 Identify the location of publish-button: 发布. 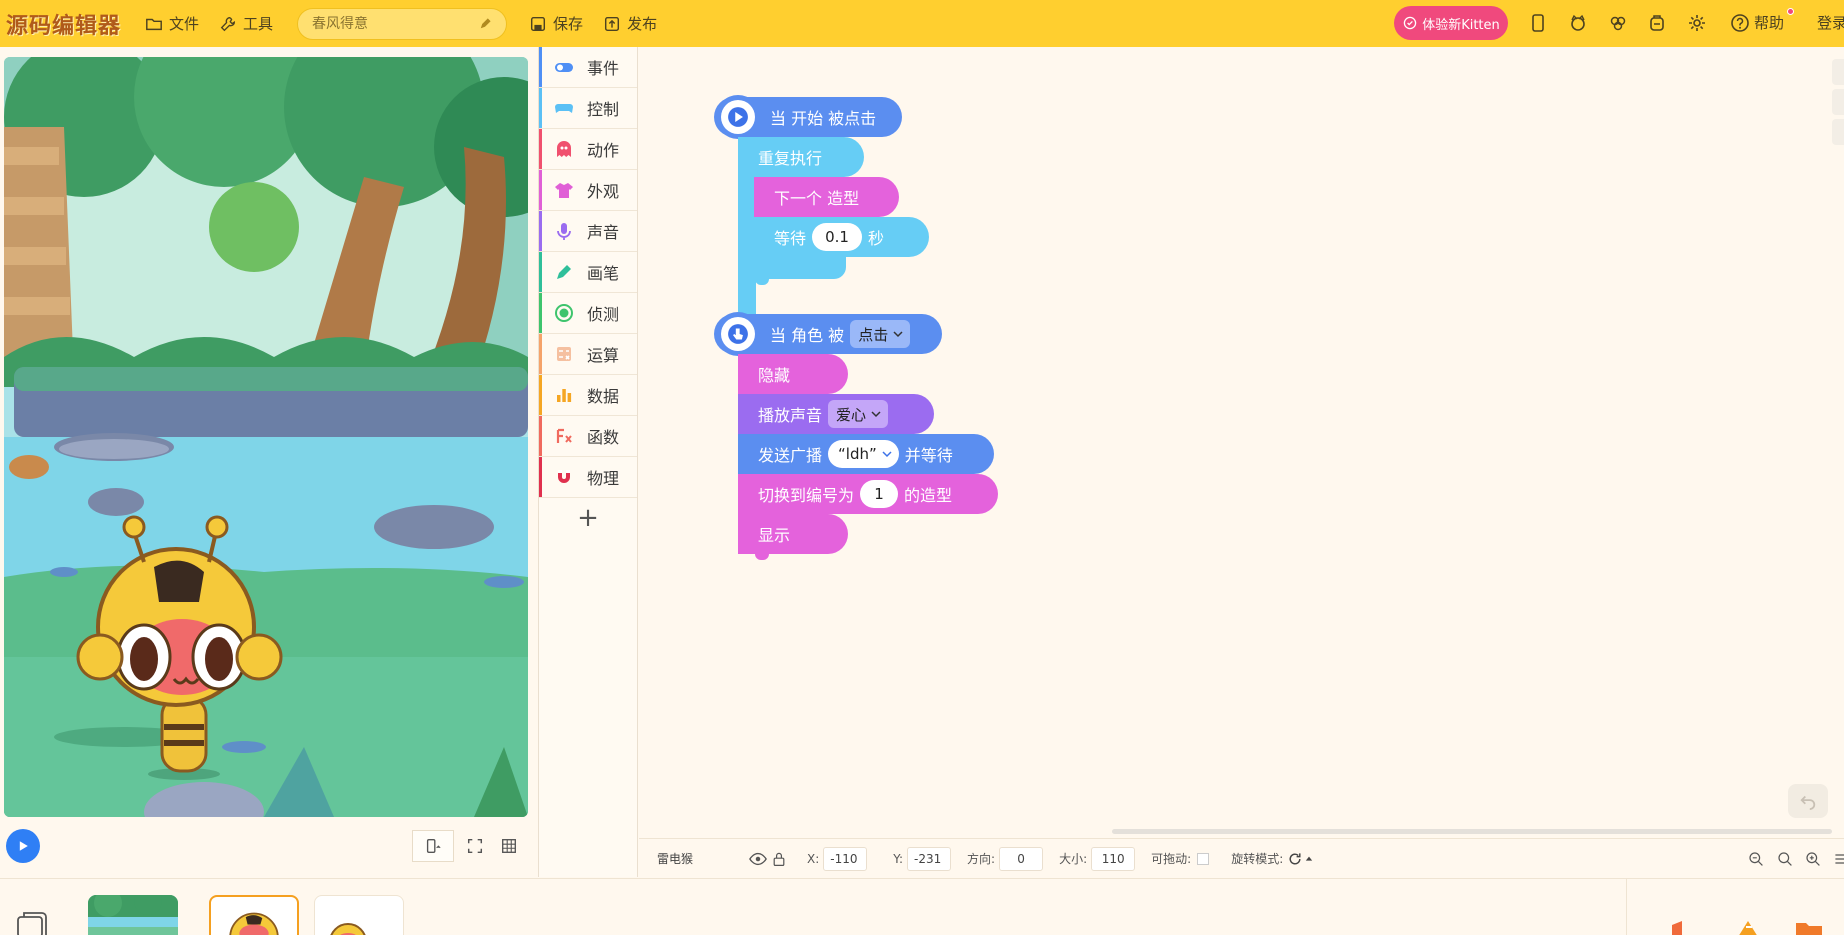
(630, 23).